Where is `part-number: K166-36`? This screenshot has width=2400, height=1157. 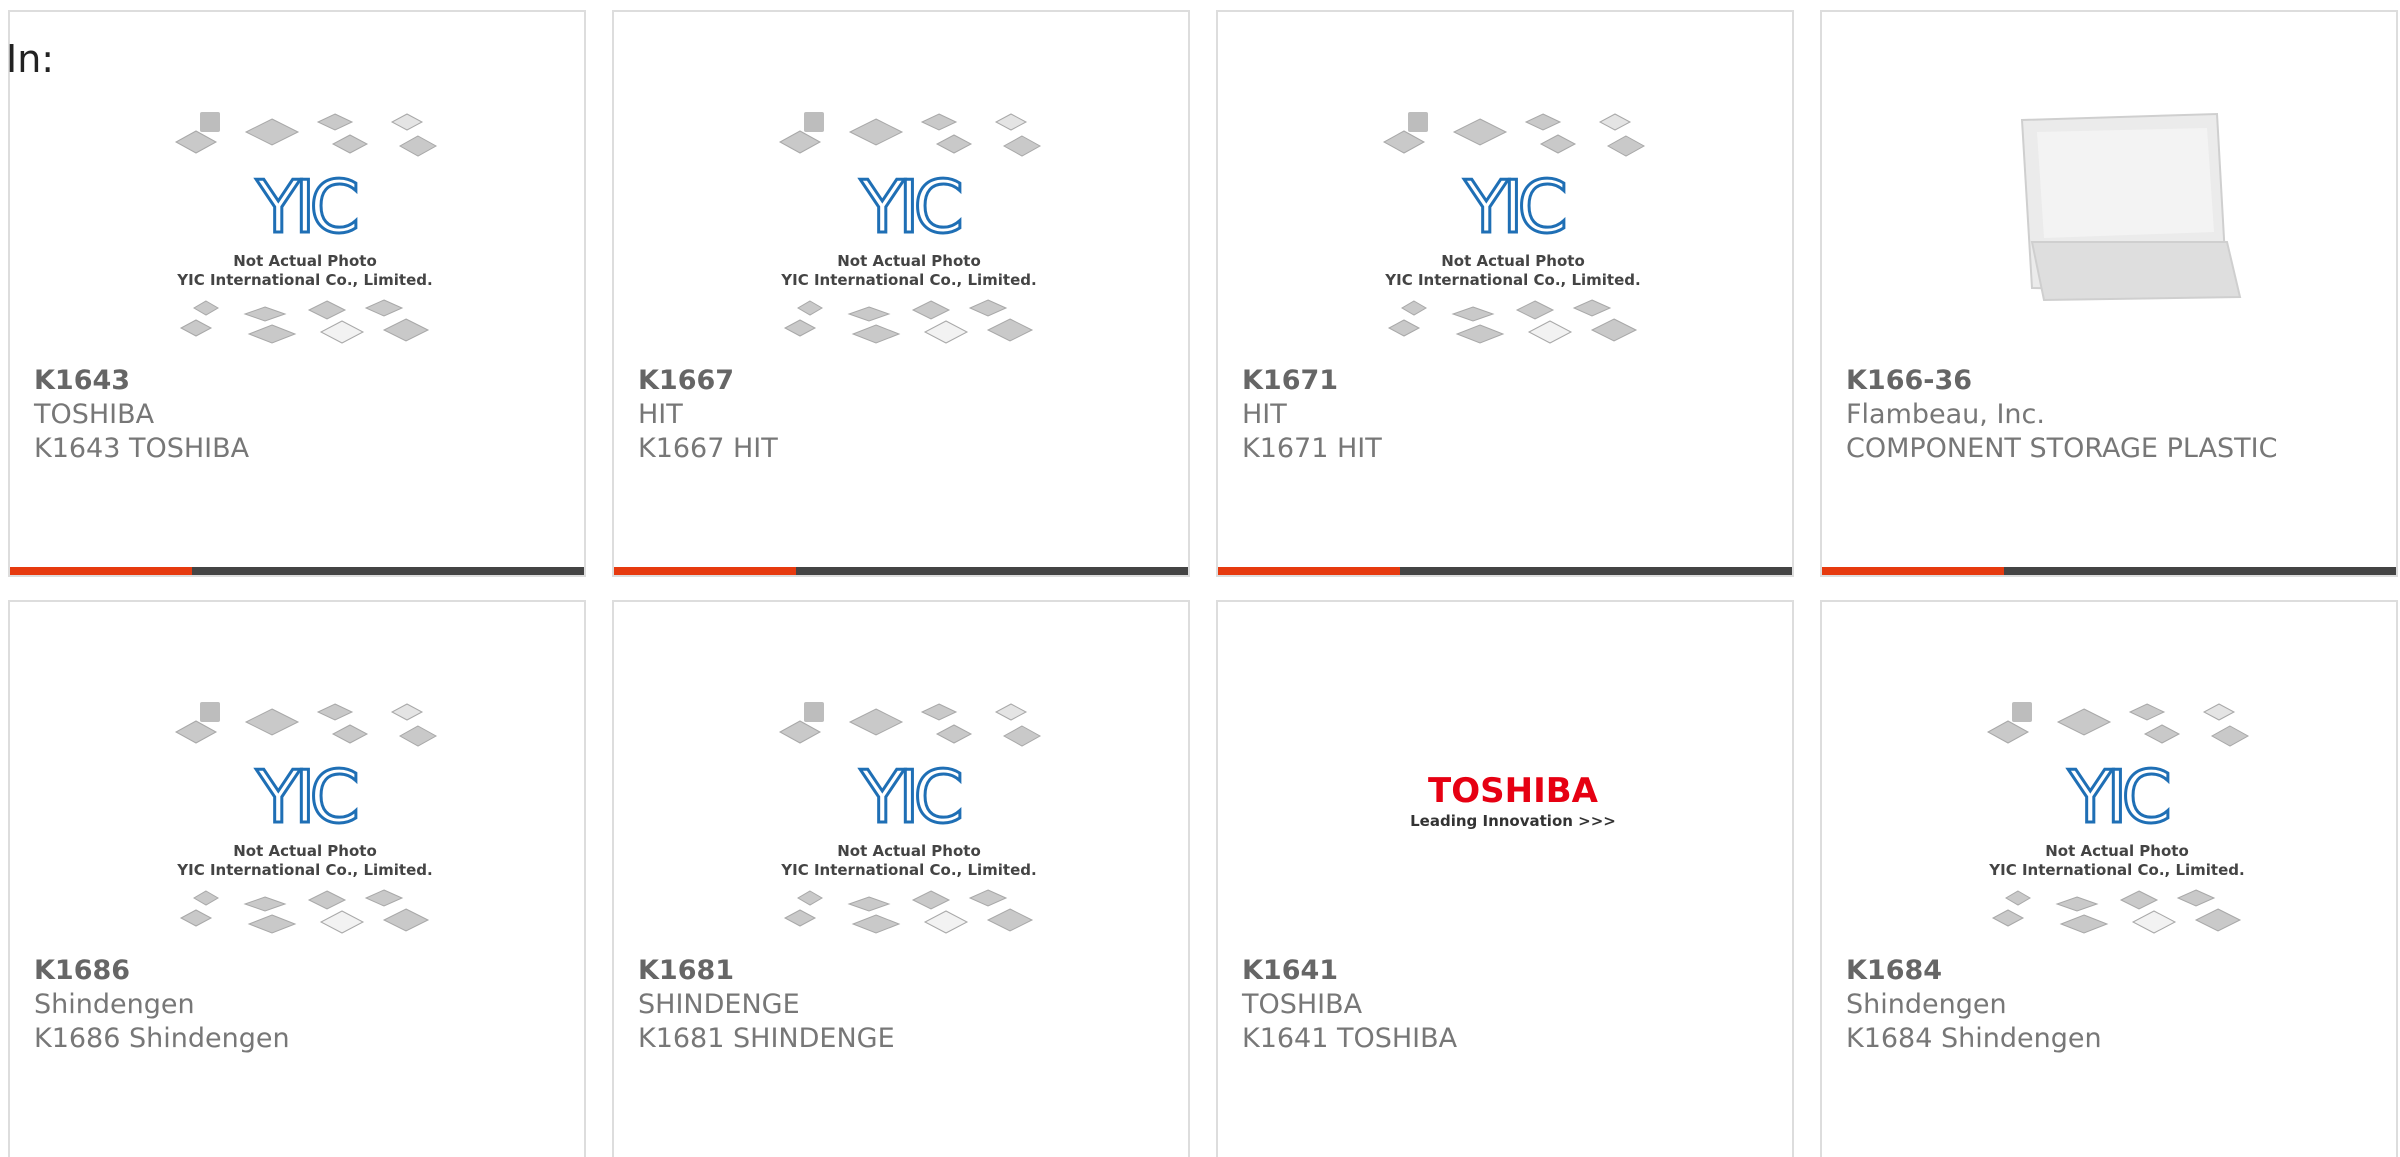 part-number: K166-36 is located at coordinates (2061, 381).